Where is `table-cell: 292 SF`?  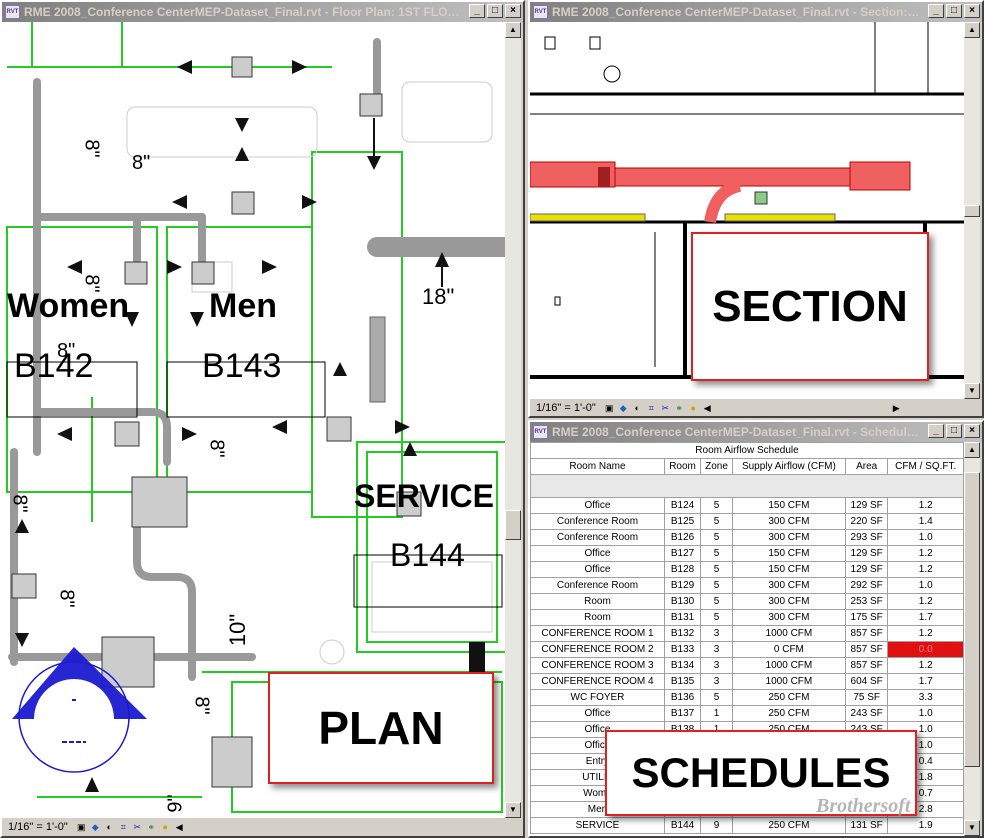
table-cell: 292 SF is located at coordinates (866, 585).